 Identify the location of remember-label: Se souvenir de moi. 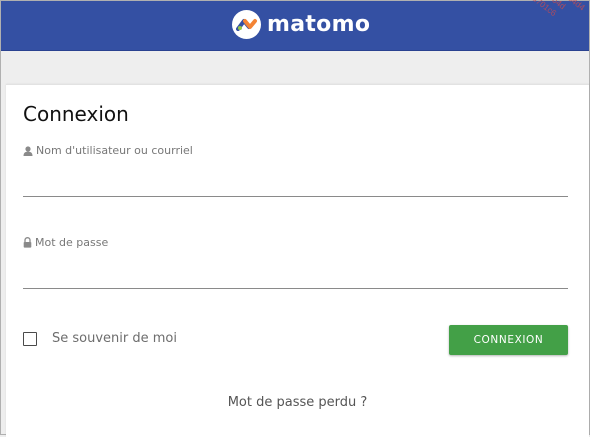
(114, 338).